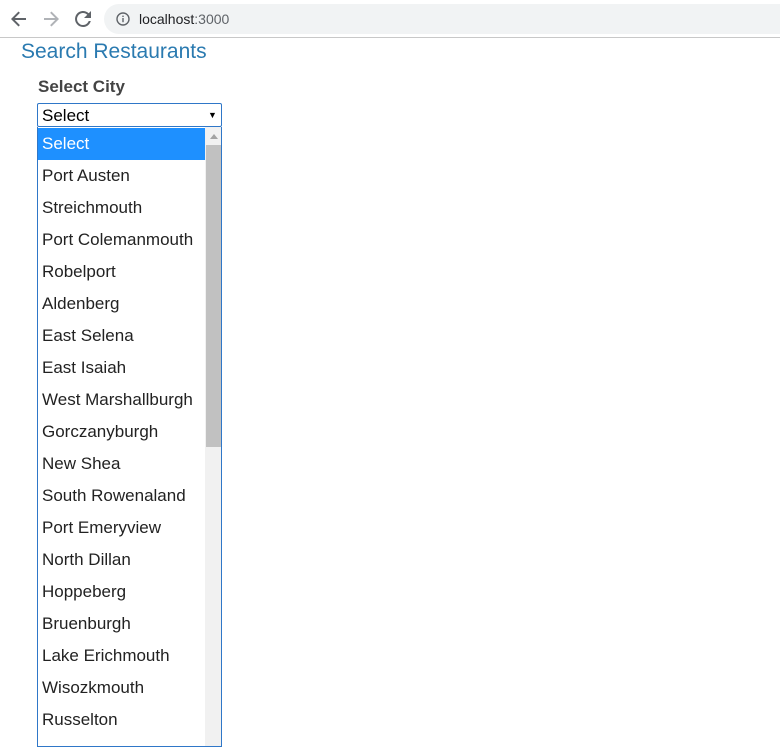 The height and width of the screenshot is (747, 780). I want to click on reload-icon, so click(83, 18).